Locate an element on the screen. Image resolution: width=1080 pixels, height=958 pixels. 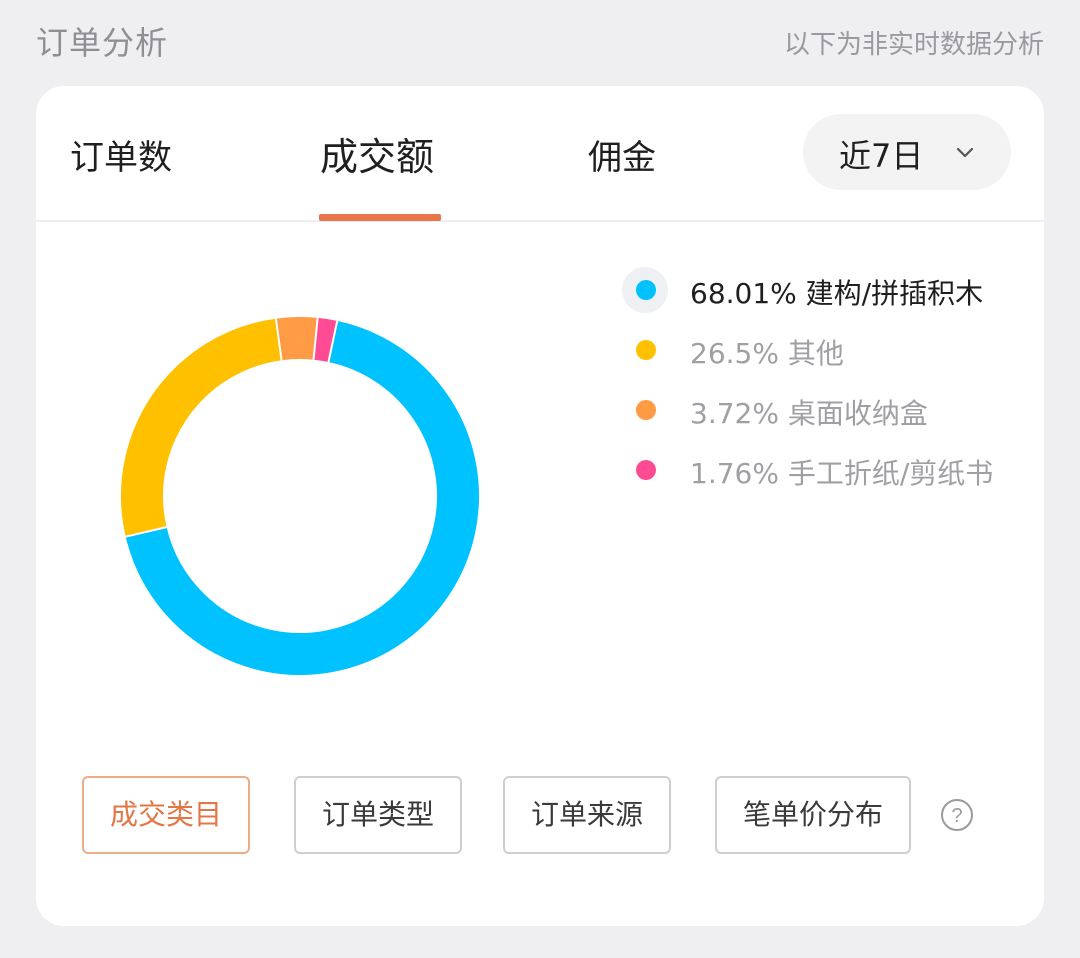
unit-price-distribution-button: 笔单价分布 is located at coordinates (813, 815).